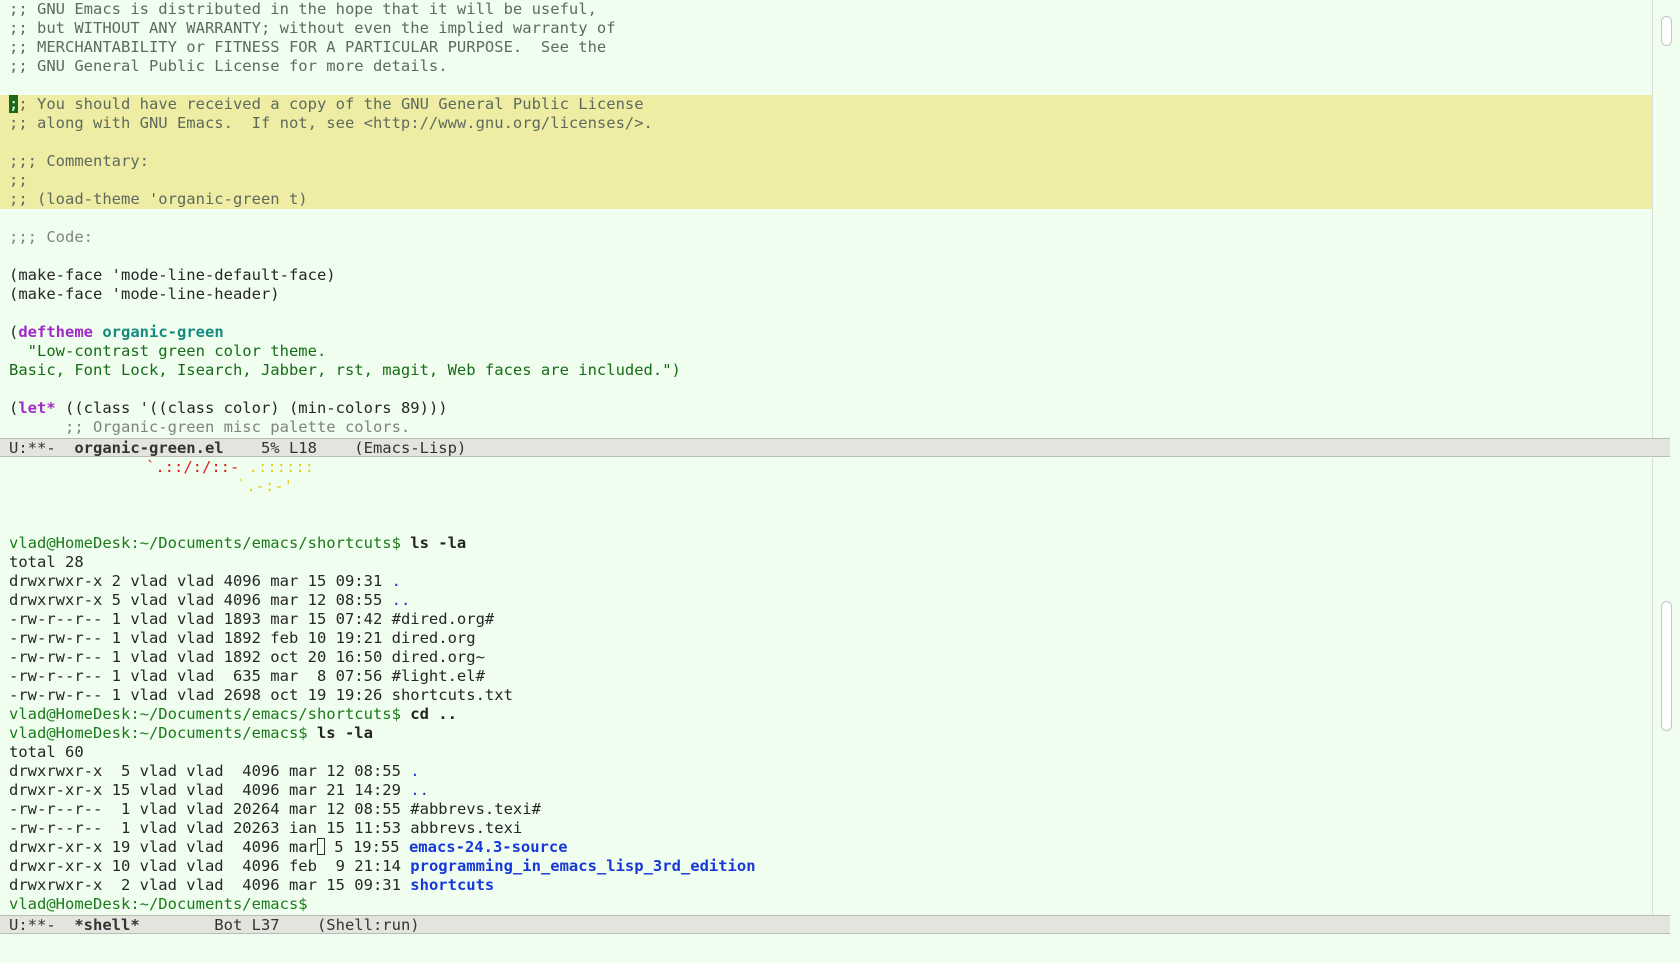  What do you see at coordinates (583, 866) in the screenshot?
I see `directory-name: programming_in_emacs_lisp_3rd_edition` at bounding box center [583, 866].